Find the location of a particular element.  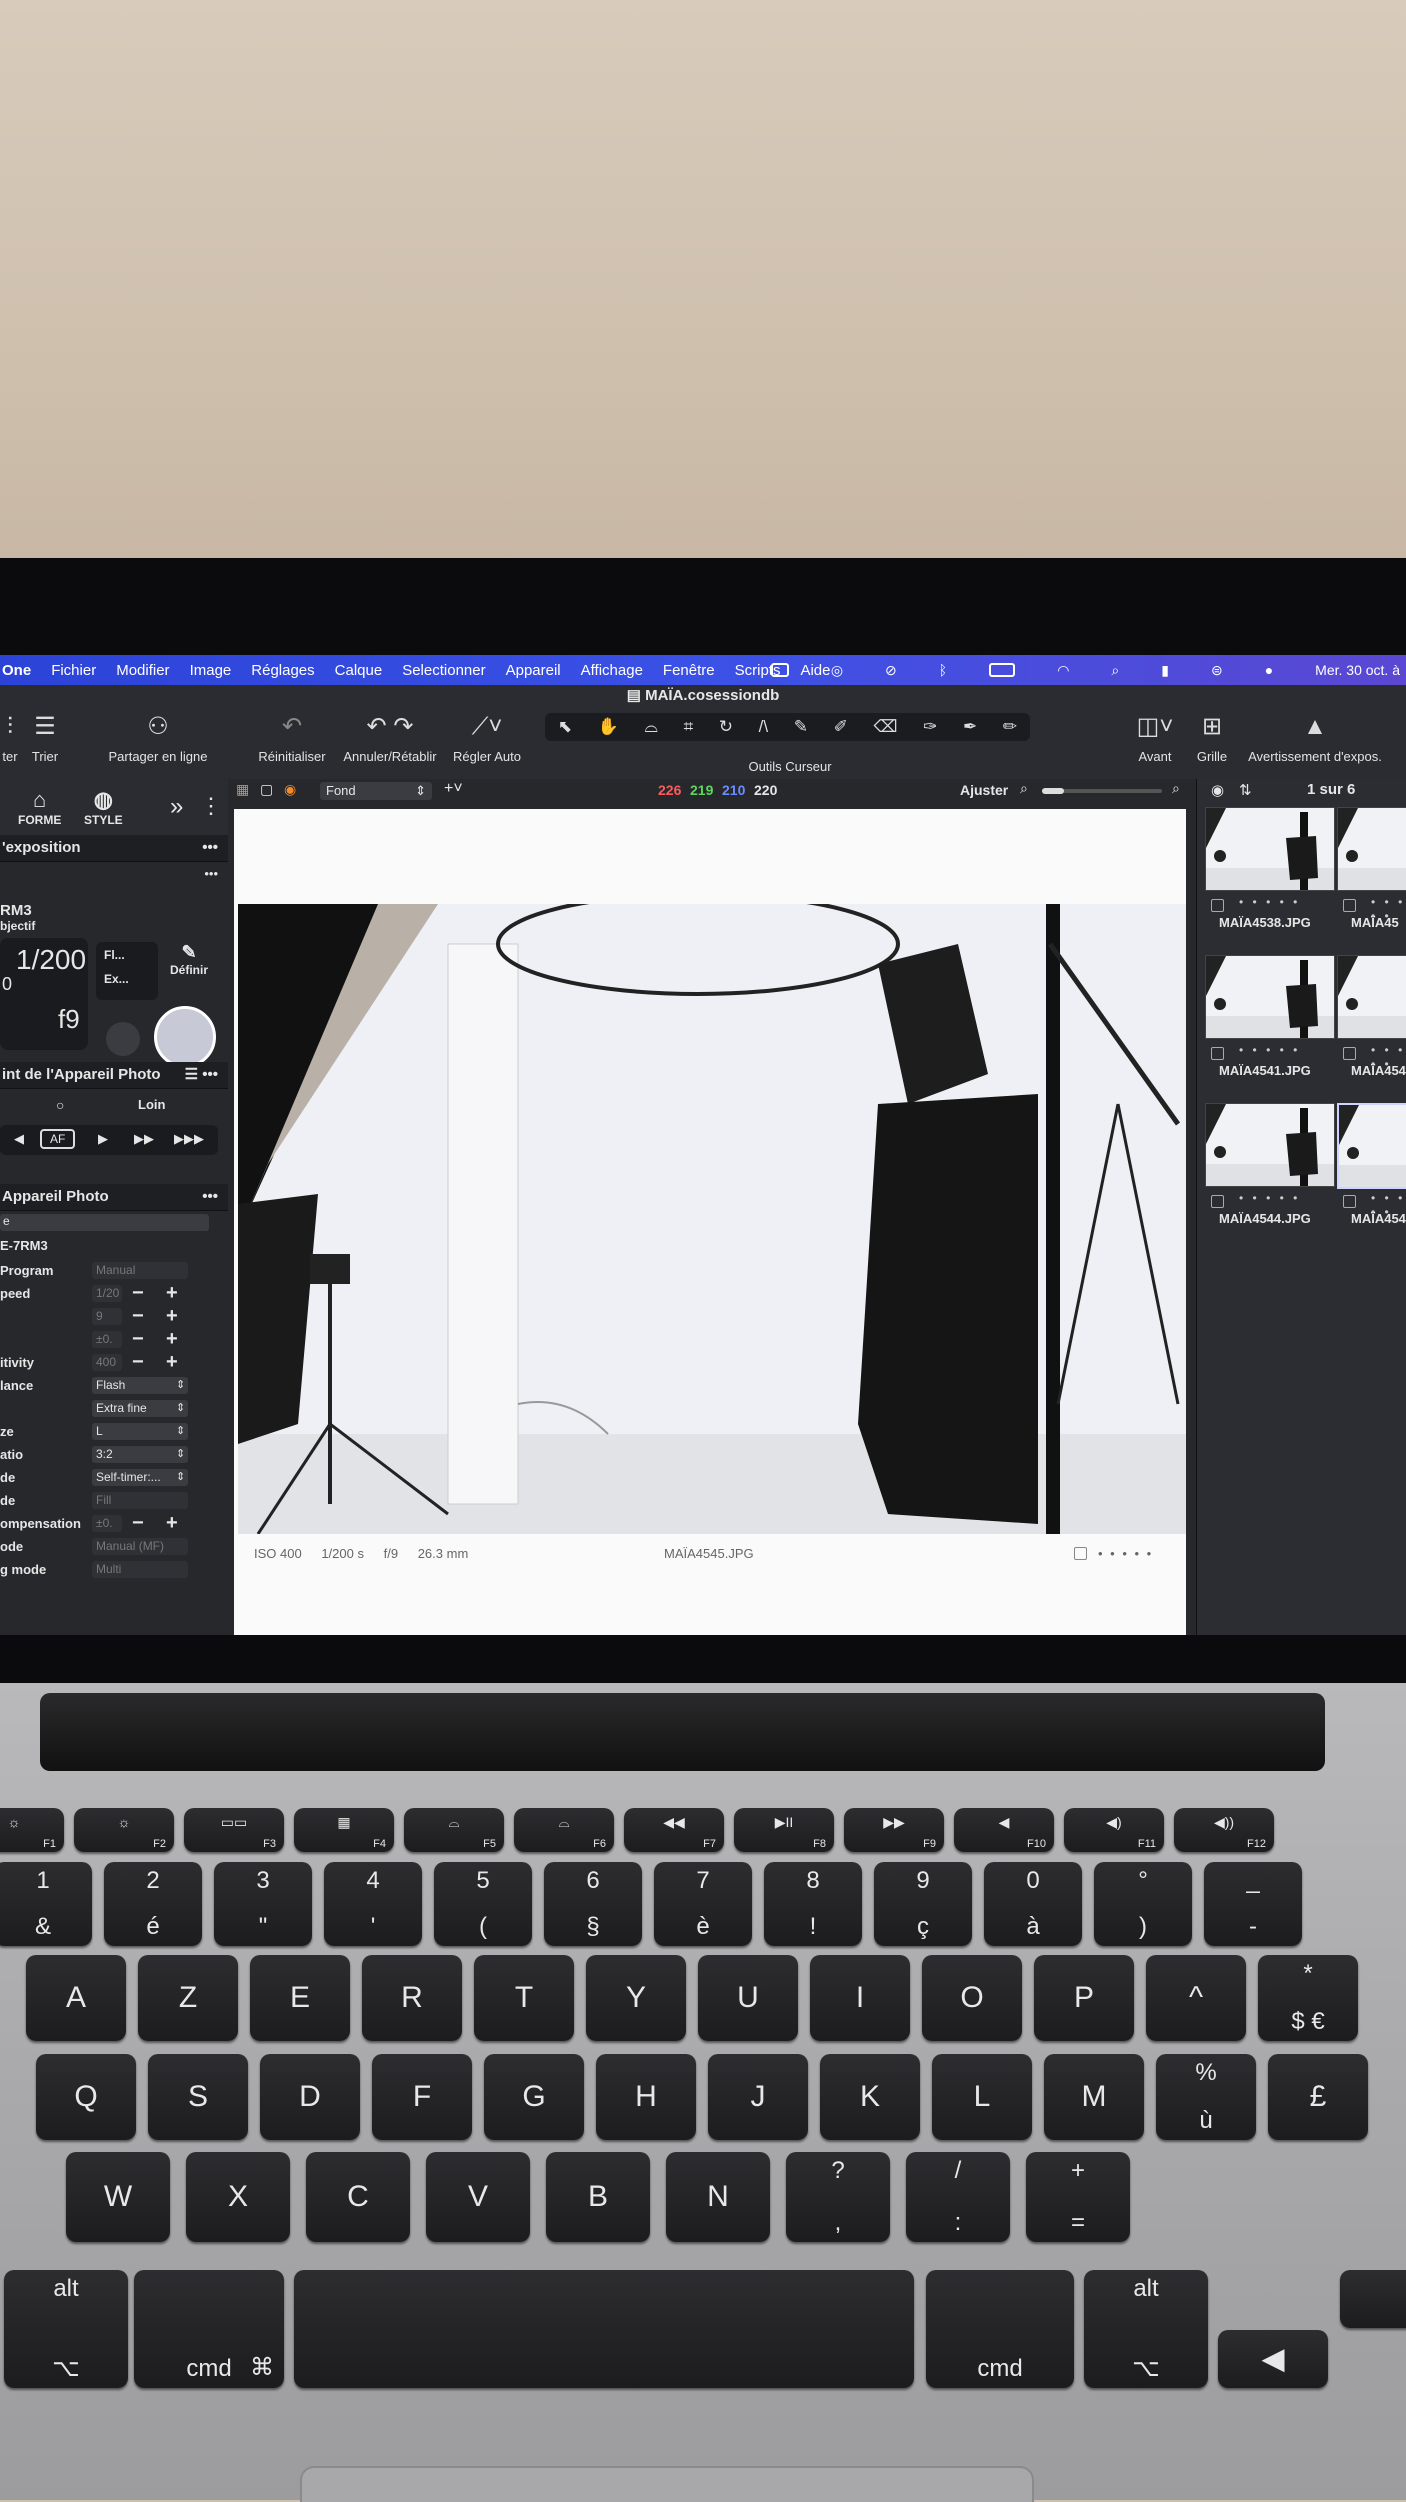

menu-modifier: Modifier is located at coordinates (142, 670).